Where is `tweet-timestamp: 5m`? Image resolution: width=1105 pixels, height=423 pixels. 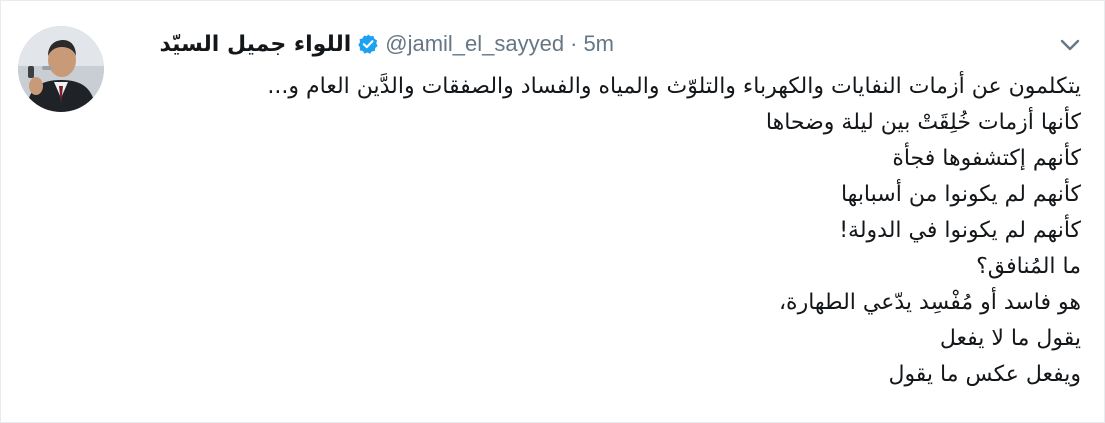 tweet-timestamp: 5m is located at coordinates (598, 44).